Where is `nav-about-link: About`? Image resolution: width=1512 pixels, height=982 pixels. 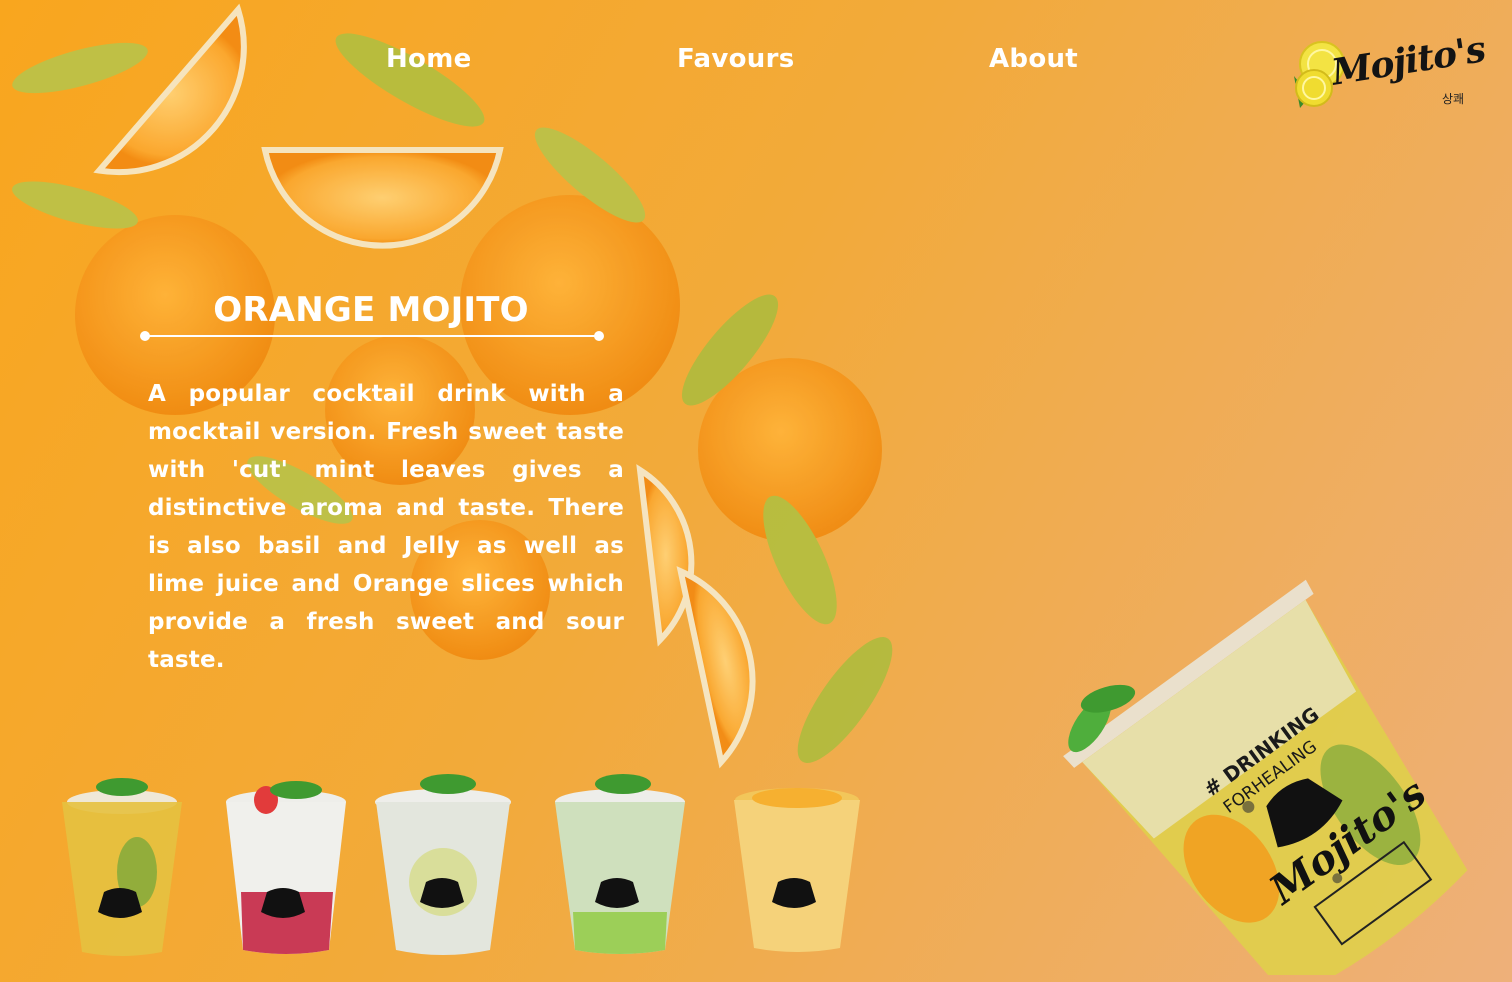 nav-about-link: About is located at coordinates (1033, 59).